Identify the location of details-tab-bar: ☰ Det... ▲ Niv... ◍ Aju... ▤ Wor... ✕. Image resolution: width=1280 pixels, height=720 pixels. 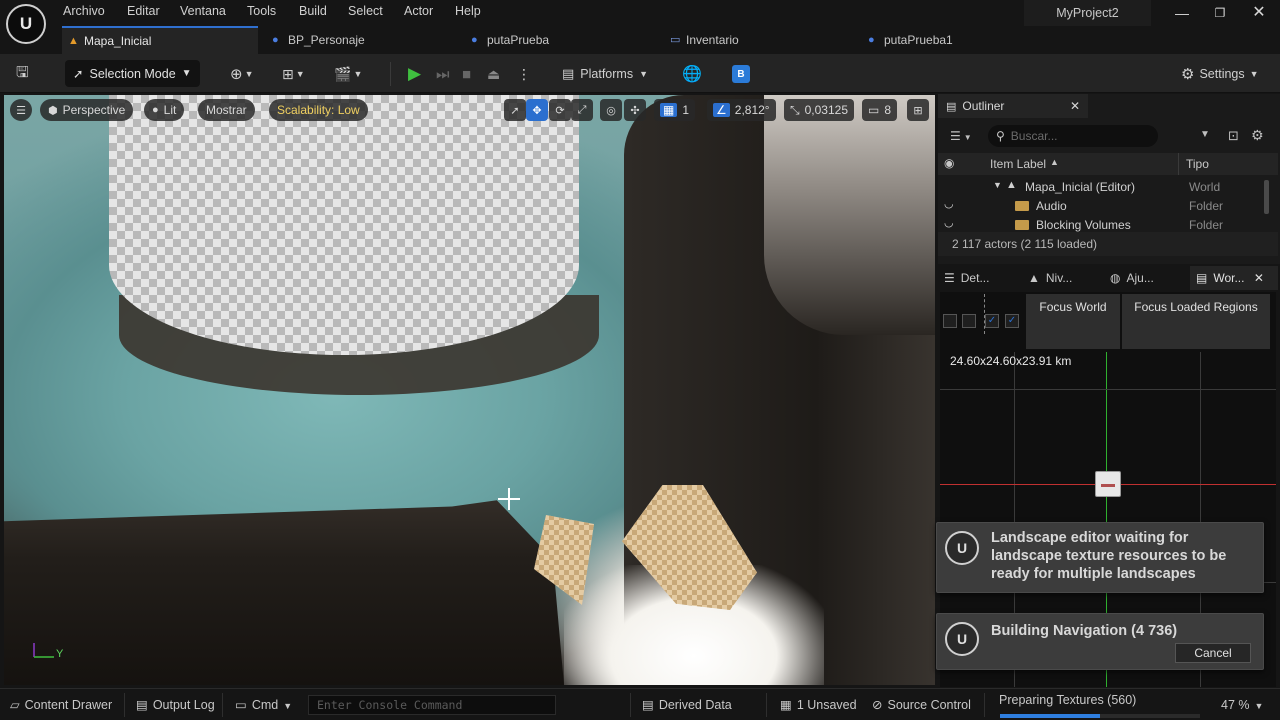
(1109, 278).